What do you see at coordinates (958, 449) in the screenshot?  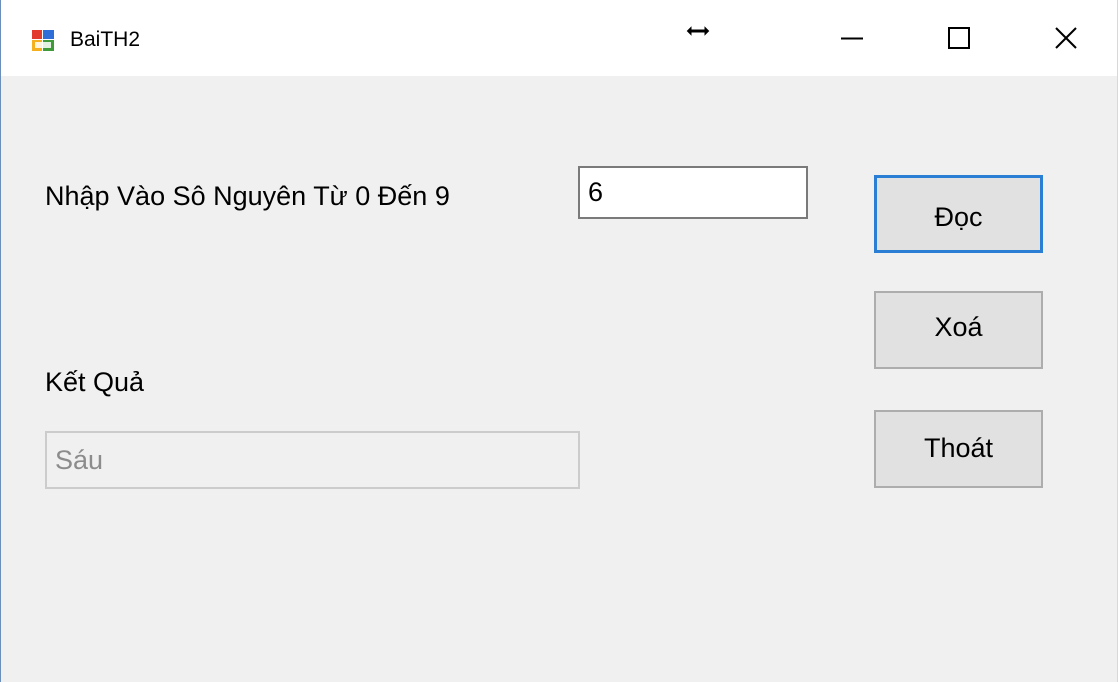 I see `exit-button: Thoát` at bounding box center [958, 449].